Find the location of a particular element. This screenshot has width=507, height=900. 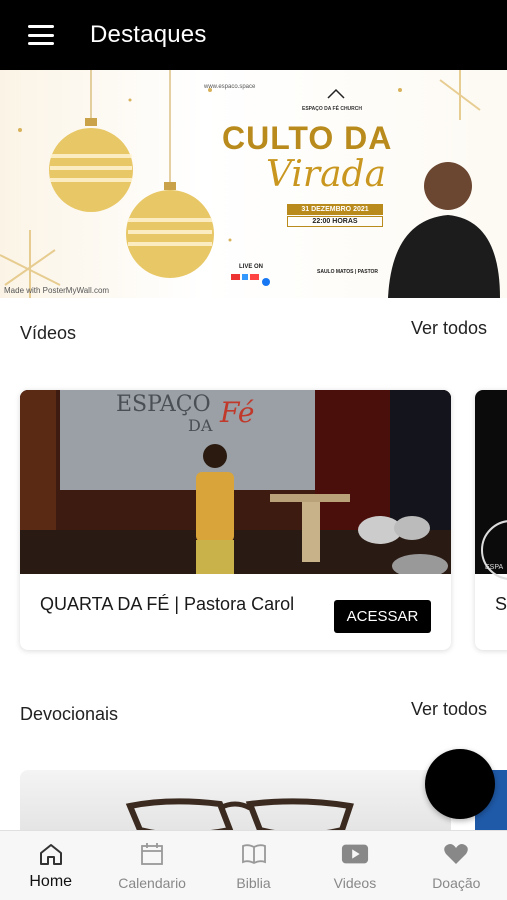

thumbnail-sign-text-3: Fé is located at coordinates (237, 412).